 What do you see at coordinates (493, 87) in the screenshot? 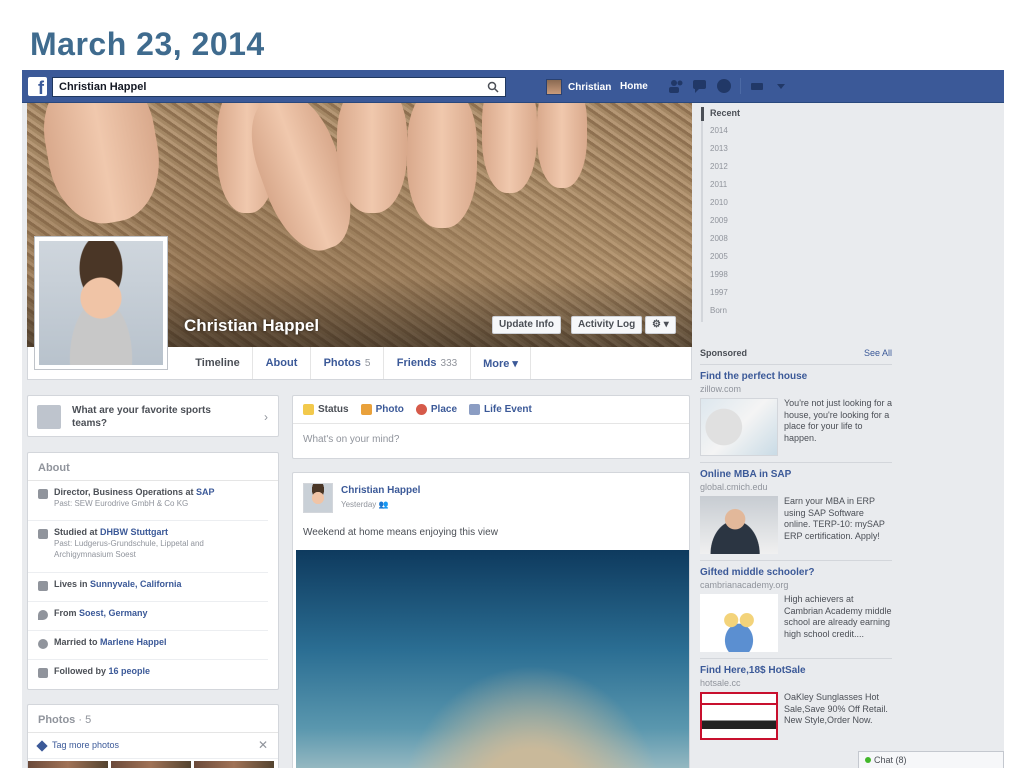
I see `search-icon` at bounding box center [493, 87].